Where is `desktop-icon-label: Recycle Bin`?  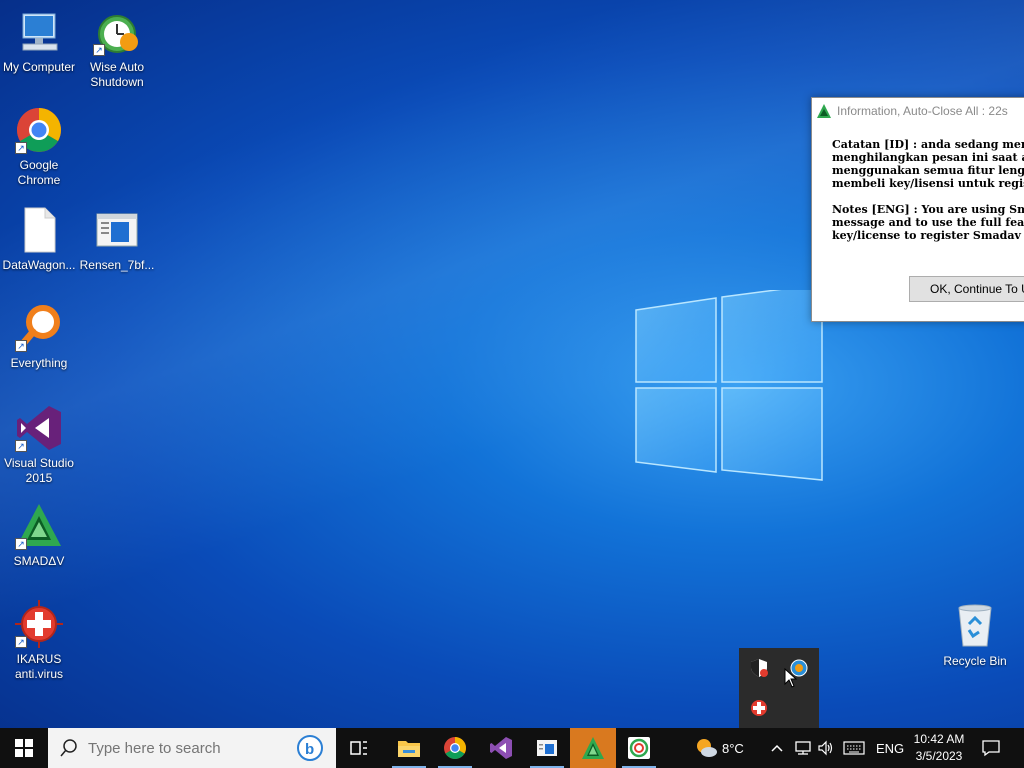
desktop-icon-label: Recycle Bin is located at coordinates (975, 661).